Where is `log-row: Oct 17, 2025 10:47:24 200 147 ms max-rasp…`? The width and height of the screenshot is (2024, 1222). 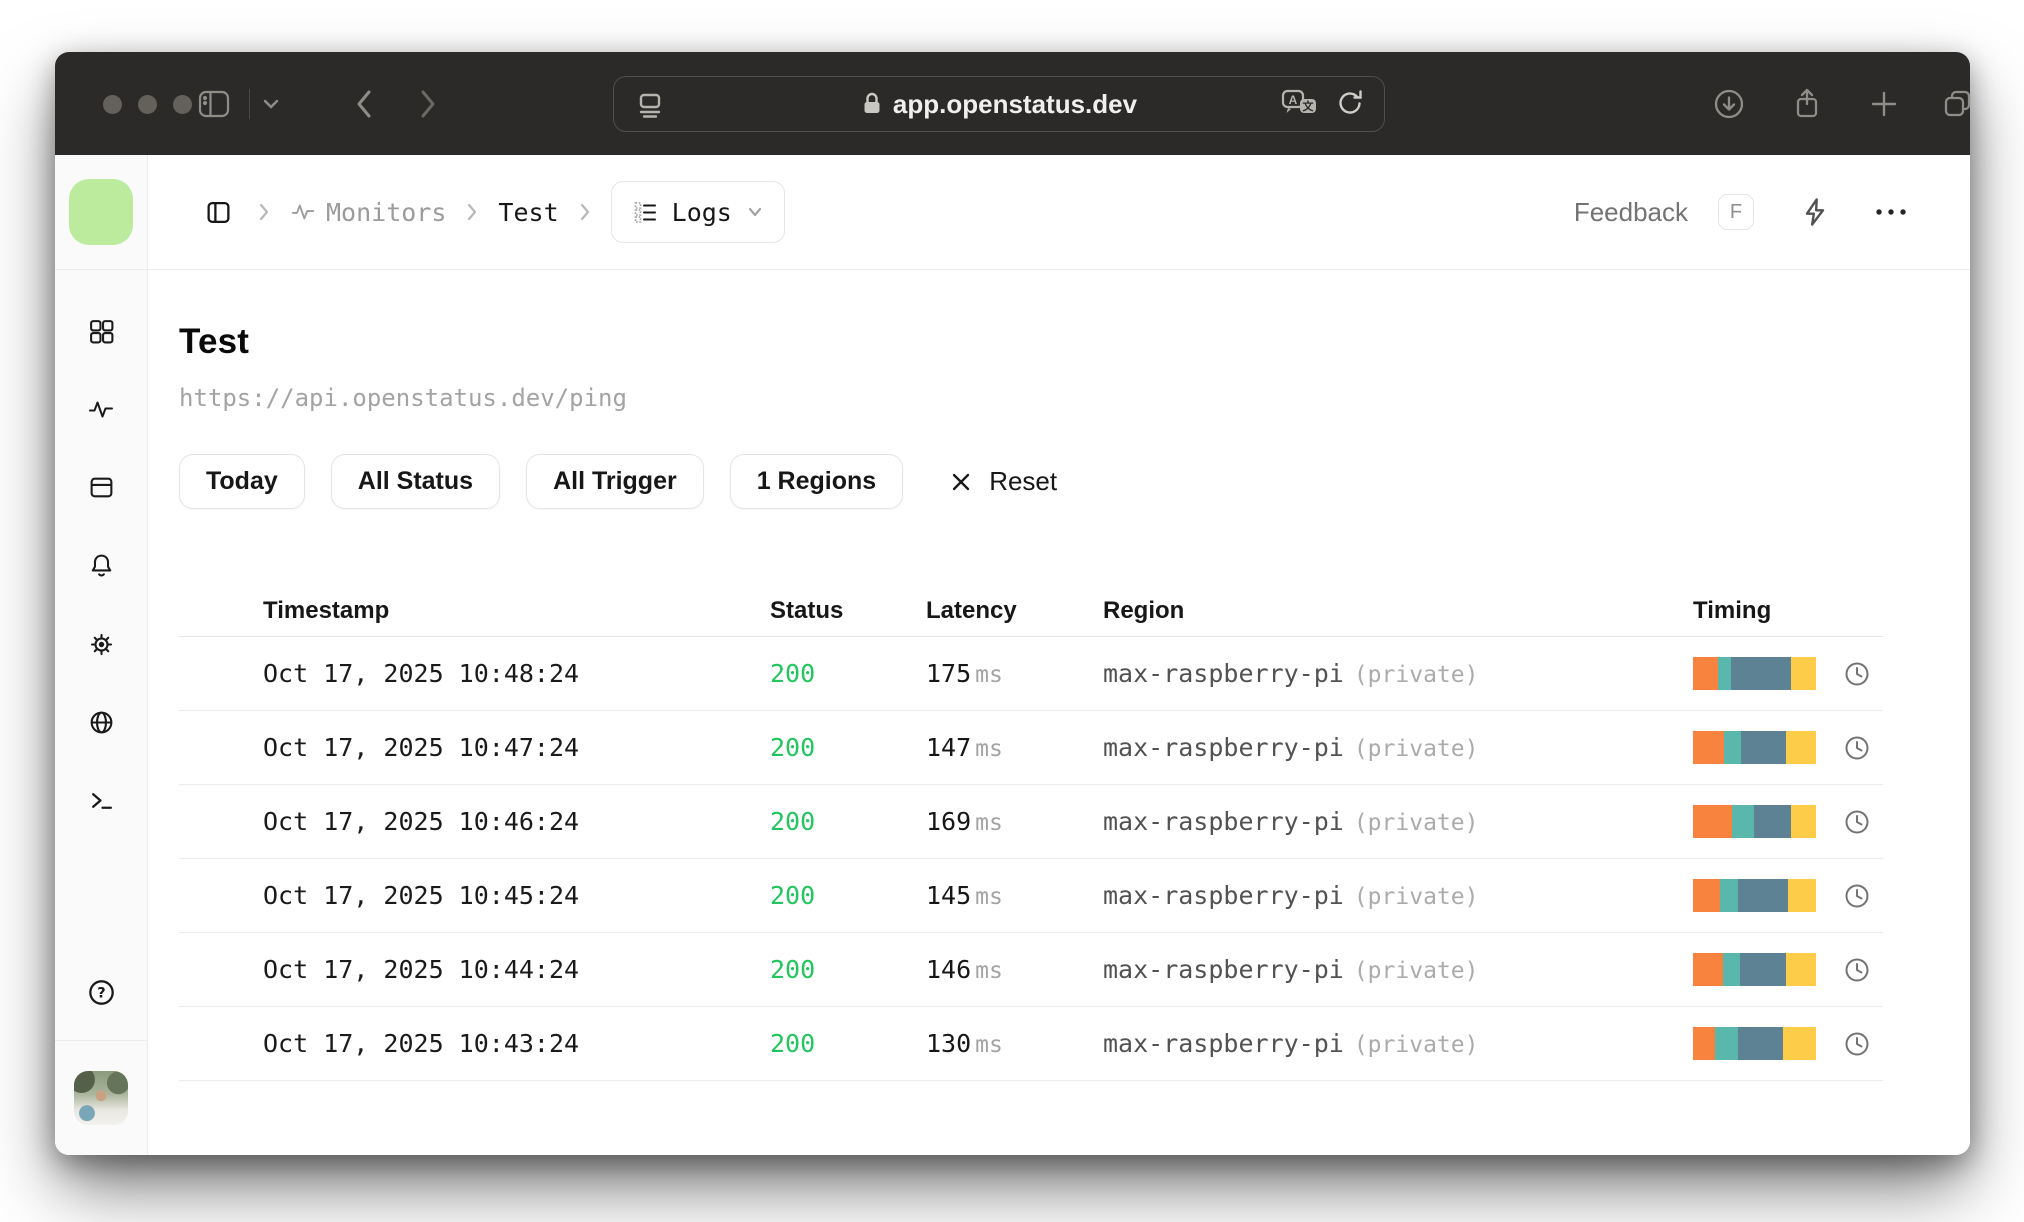
log-row: Oct 17, 2025 10:47:24 200 147 ms max-rasp… is located at coordinates (1031, 748).